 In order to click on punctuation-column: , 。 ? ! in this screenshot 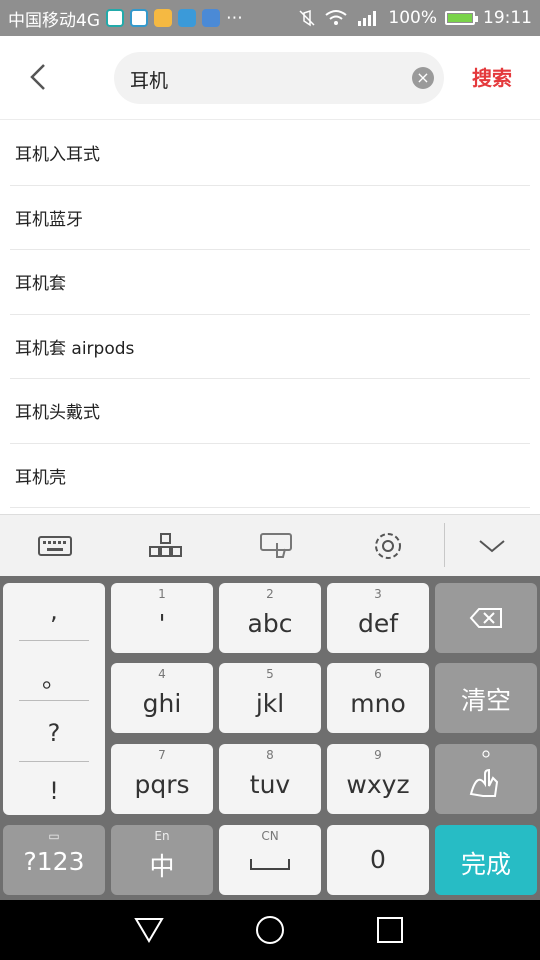, I will do `click(54, 699)`.